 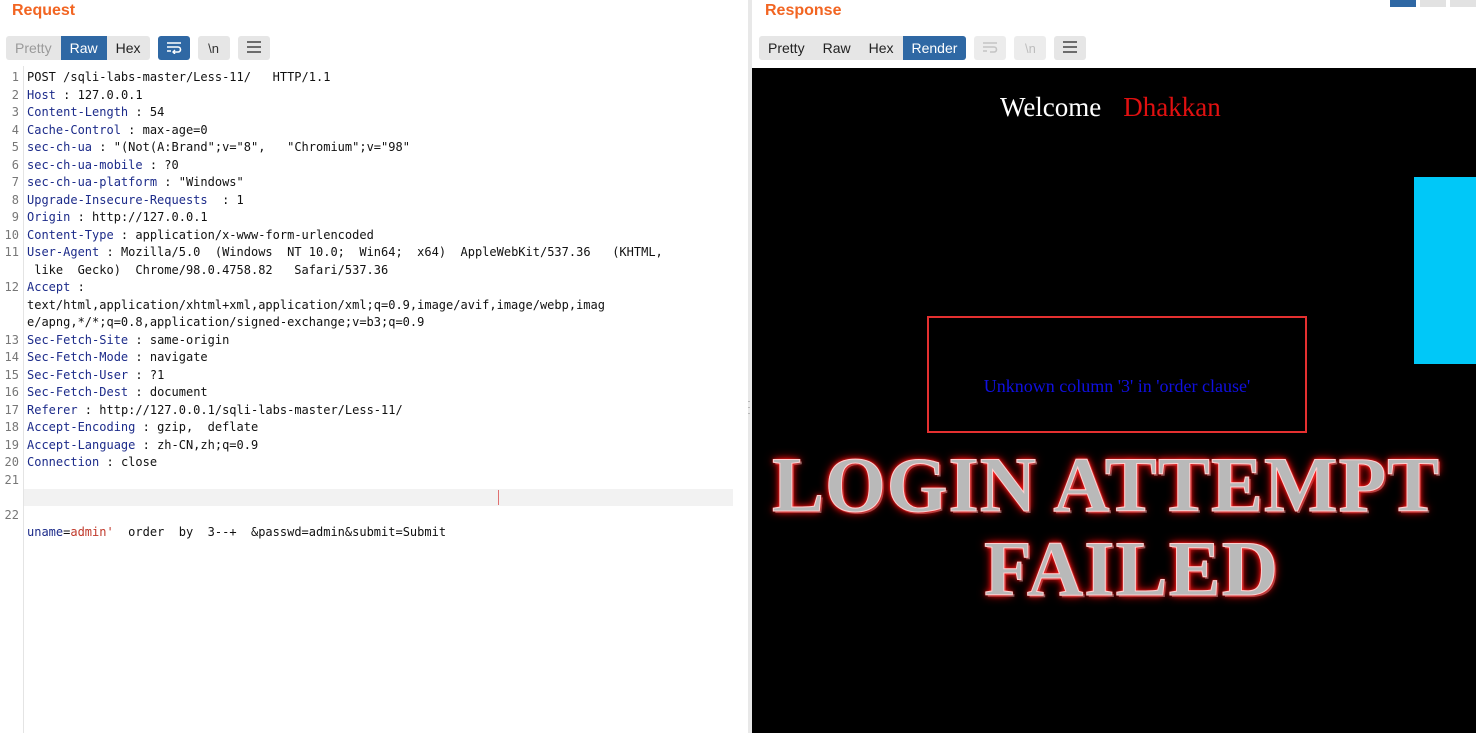 I want to click on header-name: Cache-Control, so click(x=74, y=129).